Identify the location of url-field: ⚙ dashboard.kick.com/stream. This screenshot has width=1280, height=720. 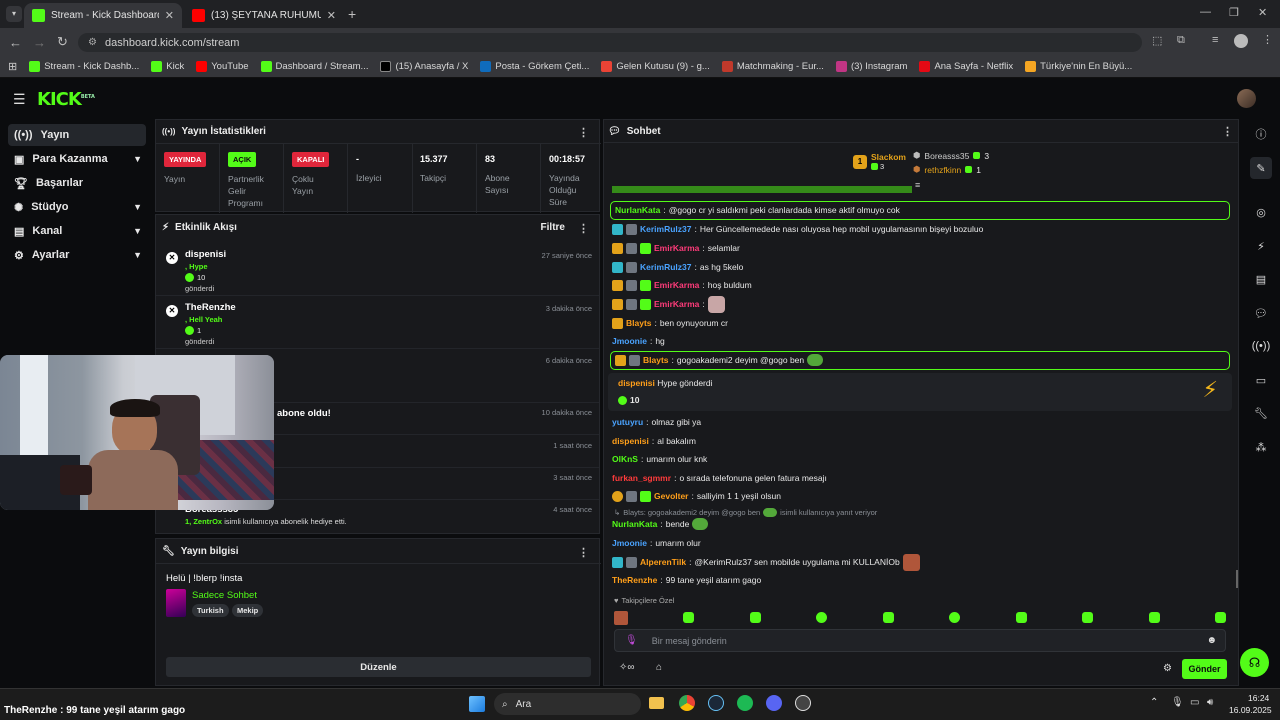
(610, 42).